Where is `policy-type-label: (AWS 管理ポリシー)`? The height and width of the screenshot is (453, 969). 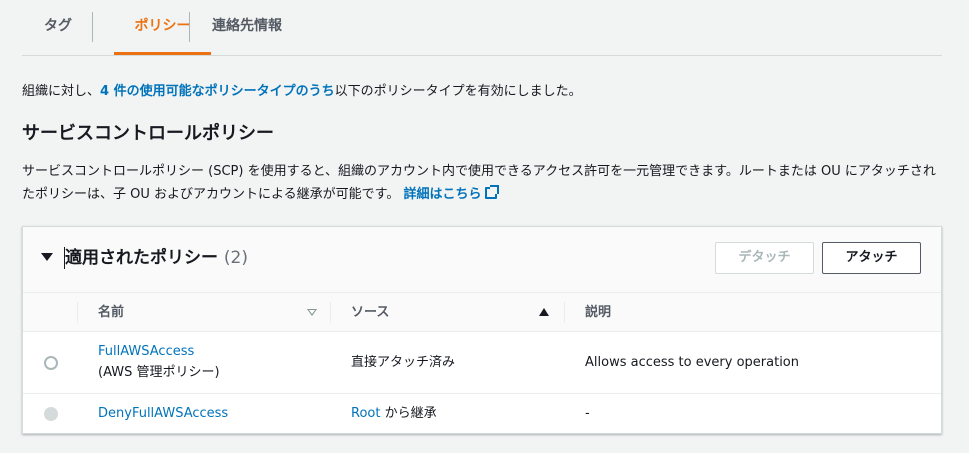 policy-type-label: (AWS 管理ポリシー) is located at coordinates (159, 372).